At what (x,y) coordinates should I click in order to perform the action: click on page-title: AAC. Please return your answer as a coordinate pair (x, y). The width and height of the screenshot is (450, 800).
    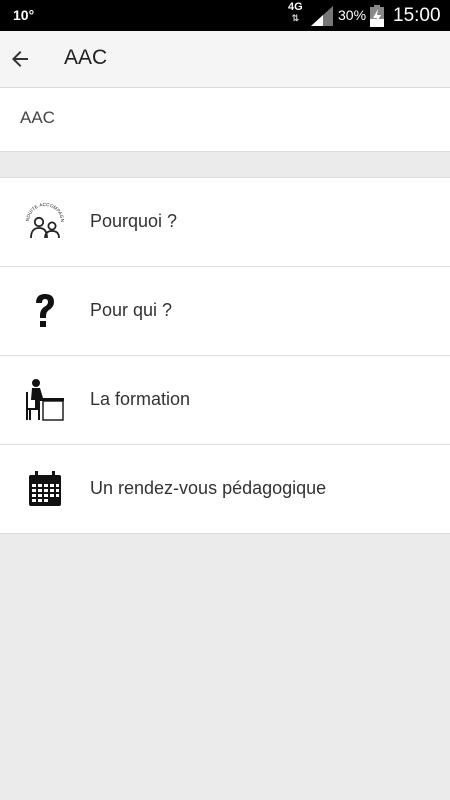
    Looking at the image, I should click on (86, 57).